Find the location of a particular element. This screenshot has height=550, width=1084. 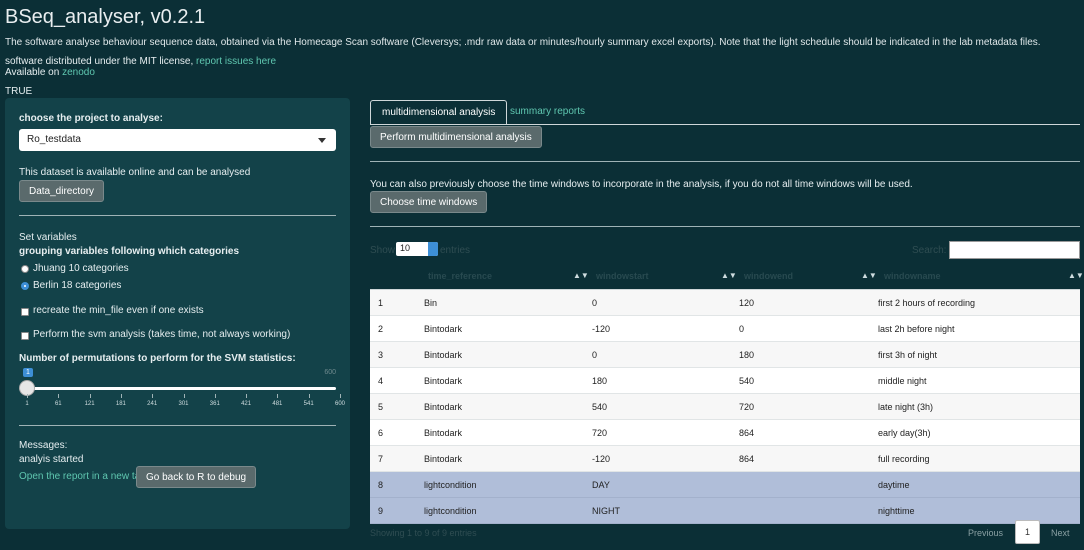

report-issues-link: report issues here is located at coordinates (236, 61).